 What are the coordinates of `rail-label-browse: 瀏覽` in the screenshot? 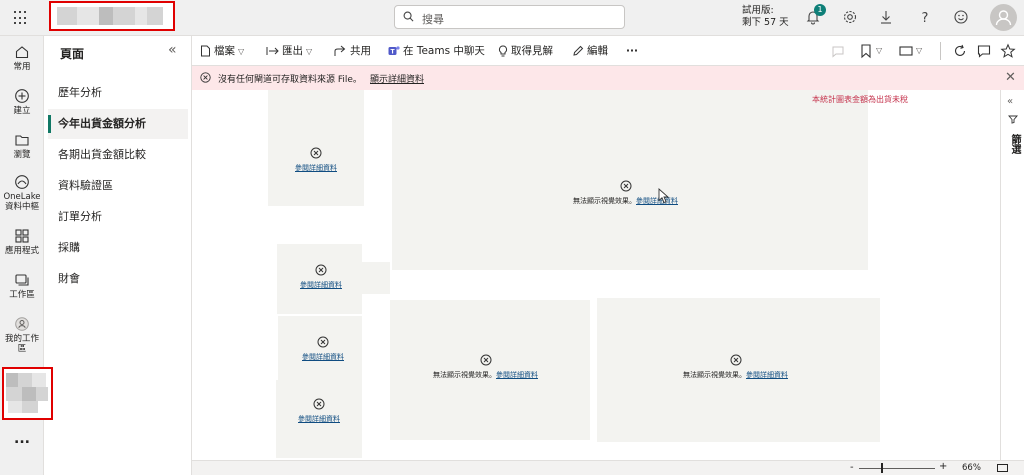 It's located at (22, 155).